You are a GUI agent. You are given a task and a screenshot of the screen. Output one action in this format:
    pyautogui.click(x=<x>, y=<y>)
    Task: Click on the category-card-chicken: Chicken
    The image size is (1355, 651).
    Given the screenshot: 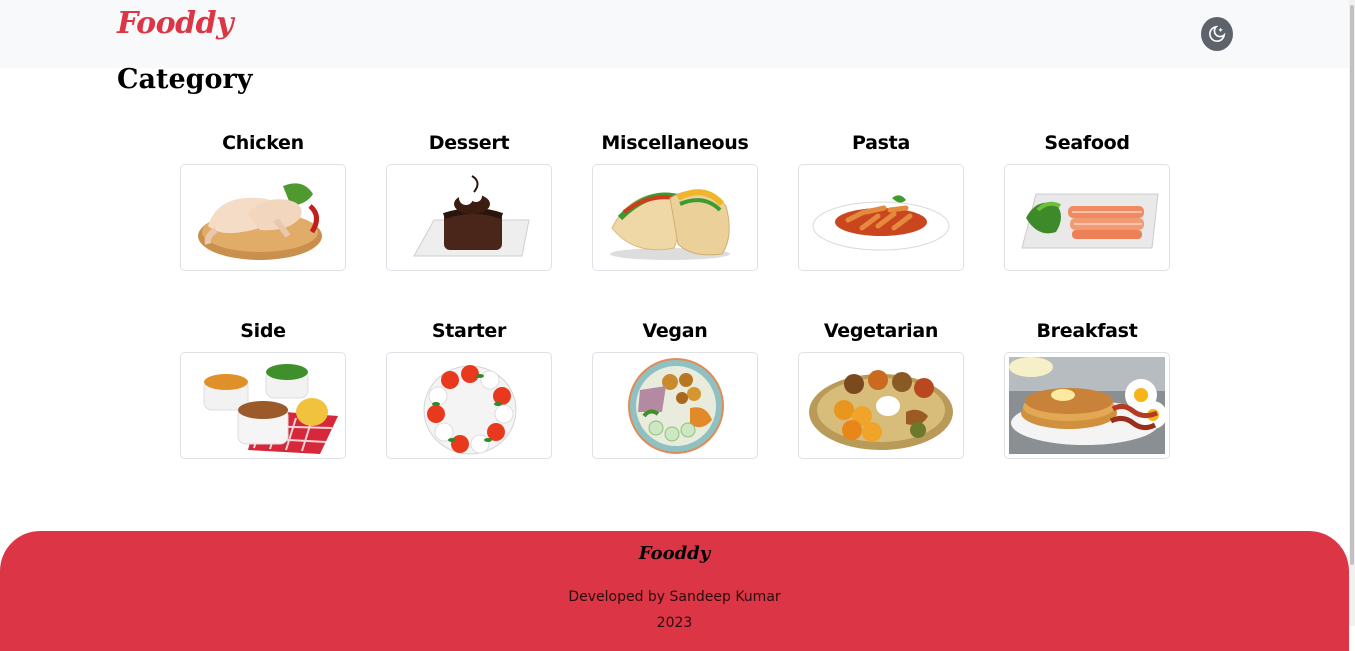 What is the action you would take?
    pyautogui.click(x=263, y=200)
    